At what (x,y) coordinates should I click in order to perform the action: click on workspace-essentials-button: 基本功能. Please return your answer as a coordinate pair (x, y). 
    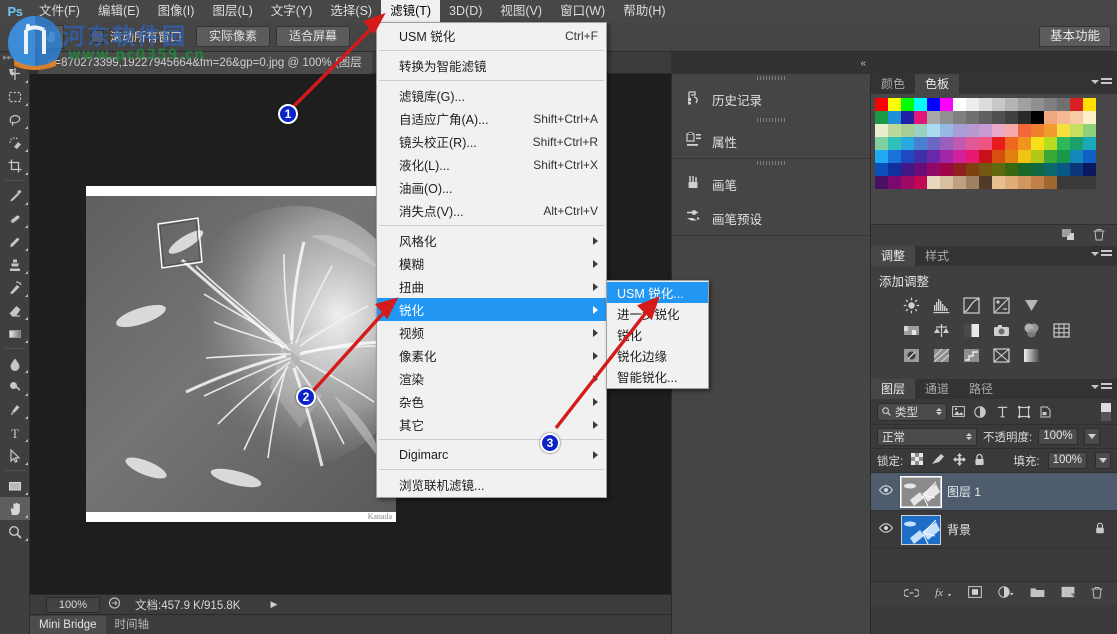
    Looking at the image, I should click on (1074, 36).